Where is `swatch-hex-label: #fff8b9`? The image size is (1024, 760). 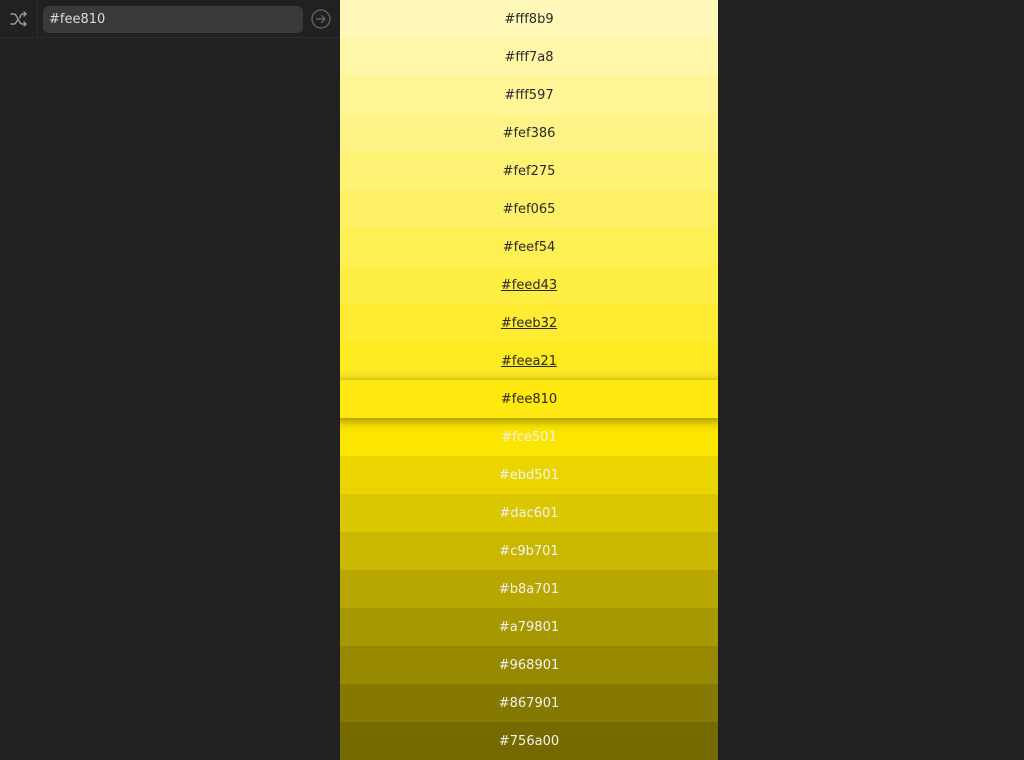 swatch-hex-label: #fff8b9 is located at coordinates (529, 19).